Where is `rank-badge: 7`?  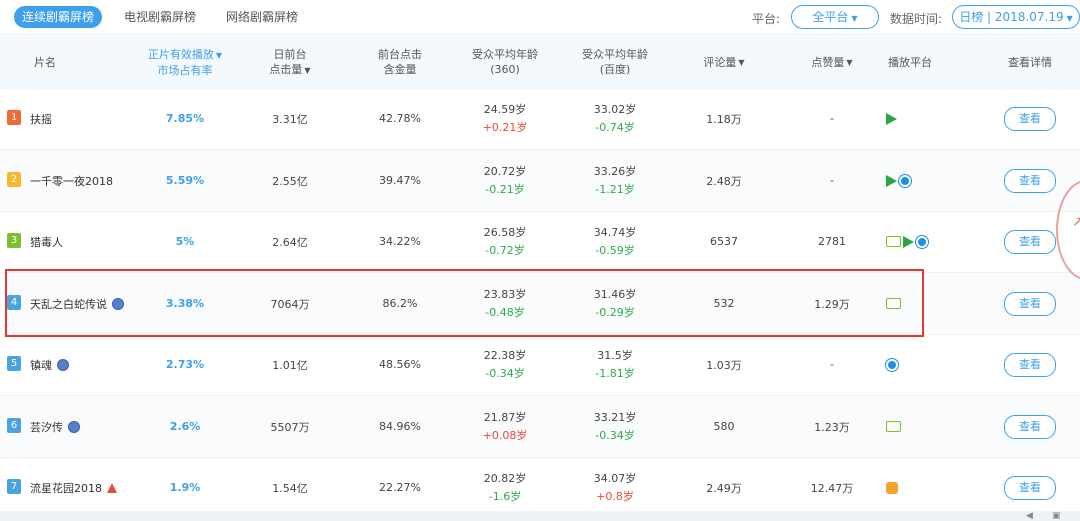
rank-badge: 7 is located at coordinates (14, 486).